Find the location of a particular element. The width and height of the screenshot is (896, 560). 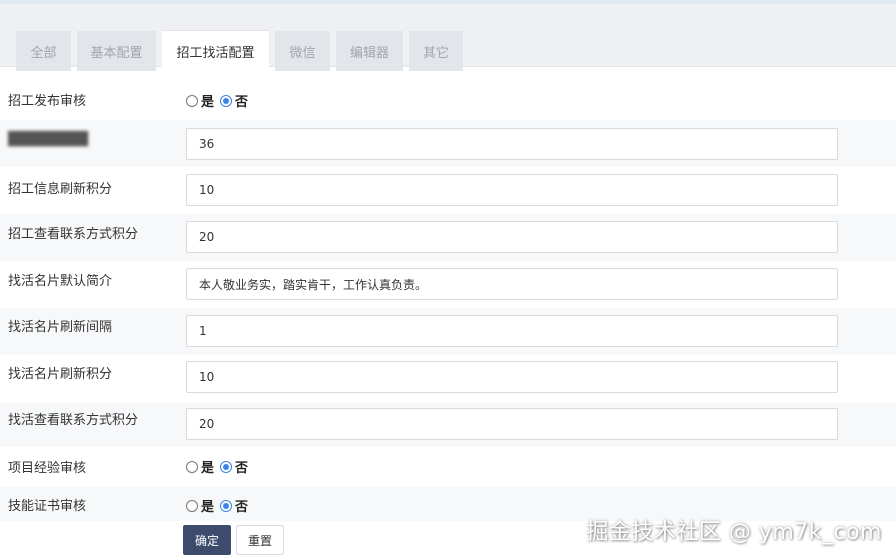

row-card-default-intro: 找活名片默认简介 is located at coordinates (448, 284).